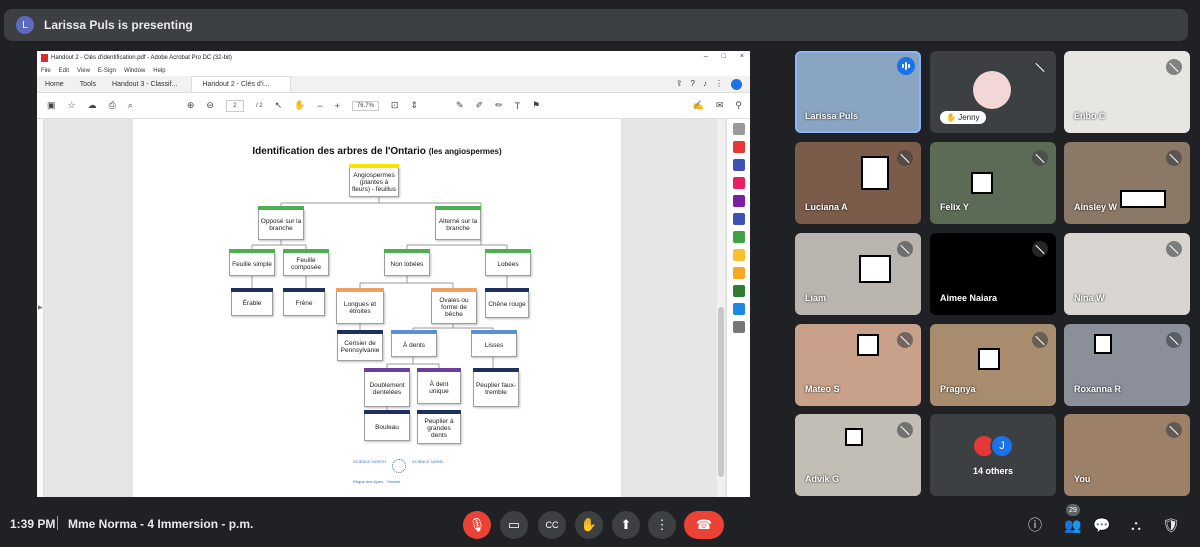 Image resolution: width=1200 pixels, height=547 pixels. What do you see at coordinates (738, 309) in the screenshot?
I see `shield-icon` at bounding box center [738, 309].